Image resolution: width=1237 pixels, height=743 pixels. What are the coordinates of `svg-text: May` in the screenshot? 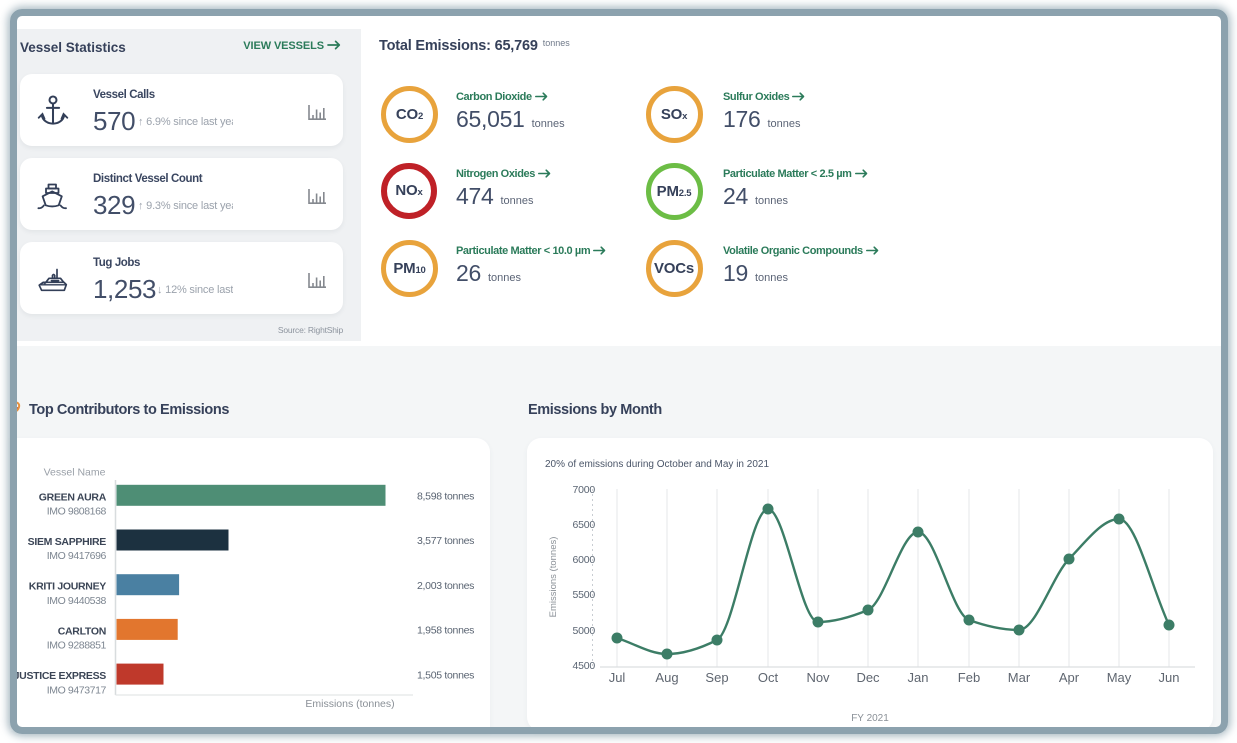 It's located at (1119, 677).